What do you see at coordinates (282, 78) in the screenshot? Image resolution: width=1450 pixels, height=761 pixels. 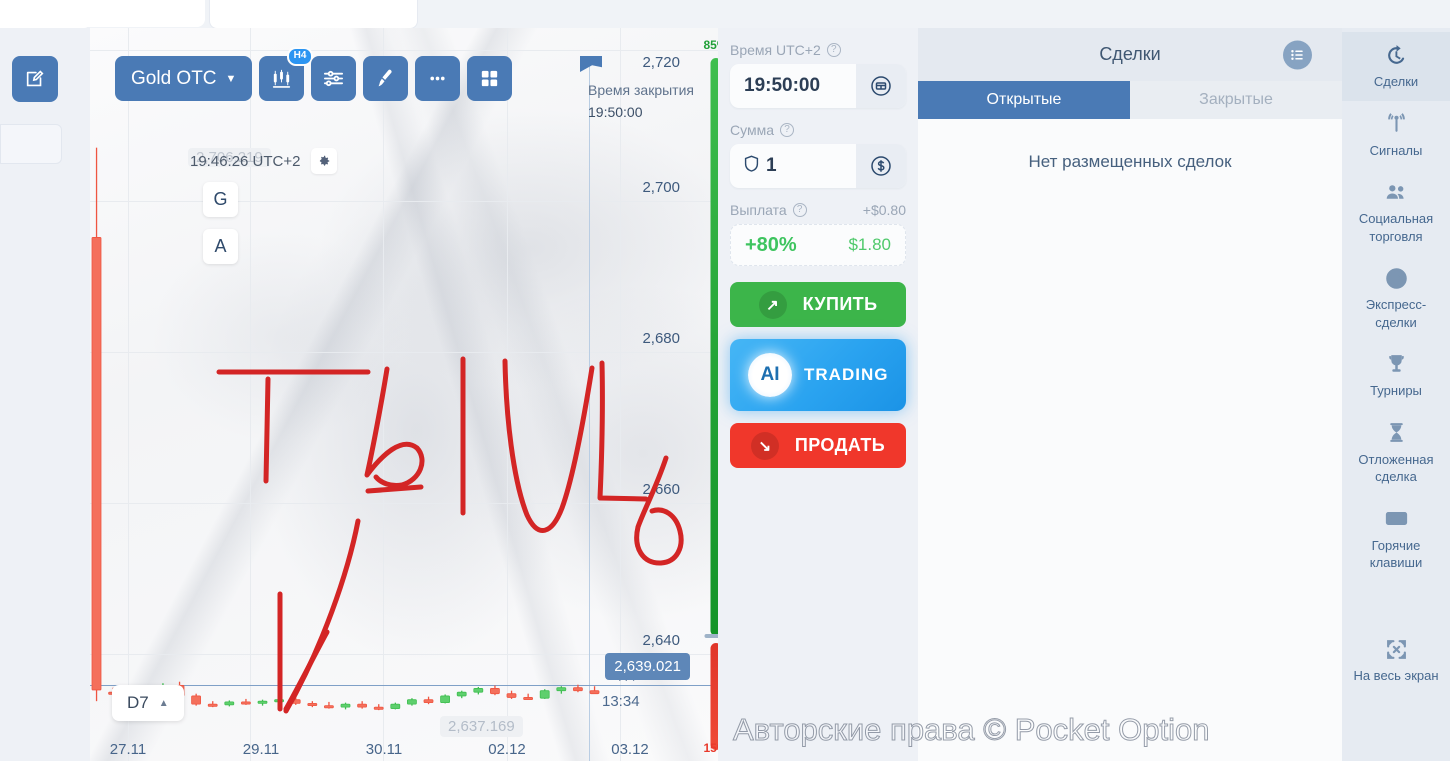 I see `candlestick-icon` at bounding box center [282, 78].